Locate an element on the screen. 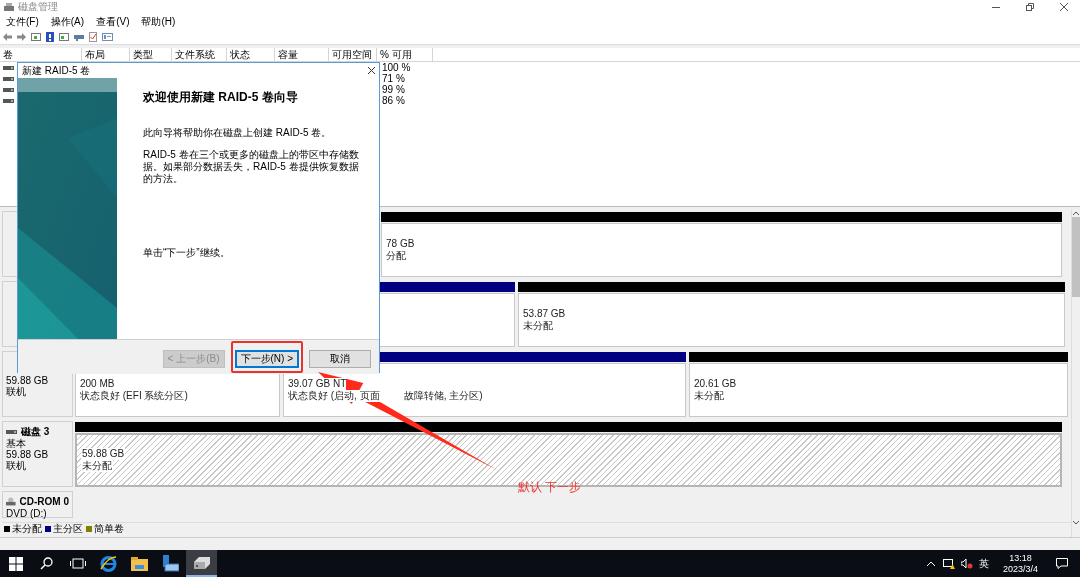 Image resolution: width=1080 pixels, height=577 pixels. partition-text: 故障转储, 主分区) is located at coordinates (443, 396).